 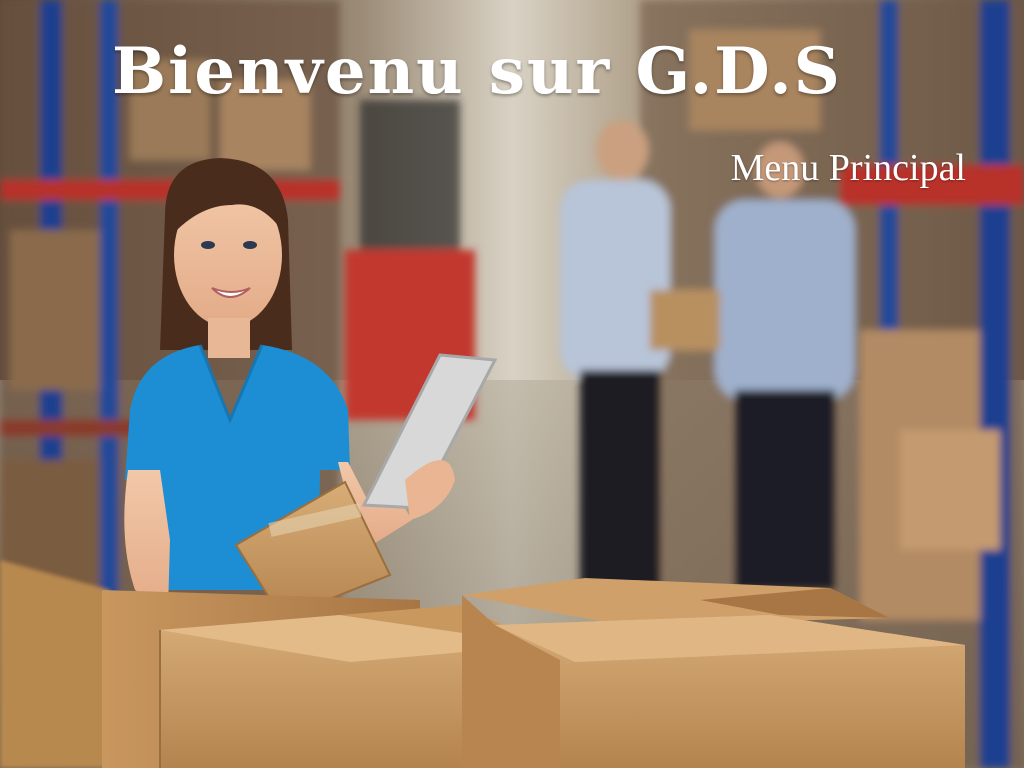 I want to click on main-menu-subtitle: Menu Principal, so click(x=848, y=168).